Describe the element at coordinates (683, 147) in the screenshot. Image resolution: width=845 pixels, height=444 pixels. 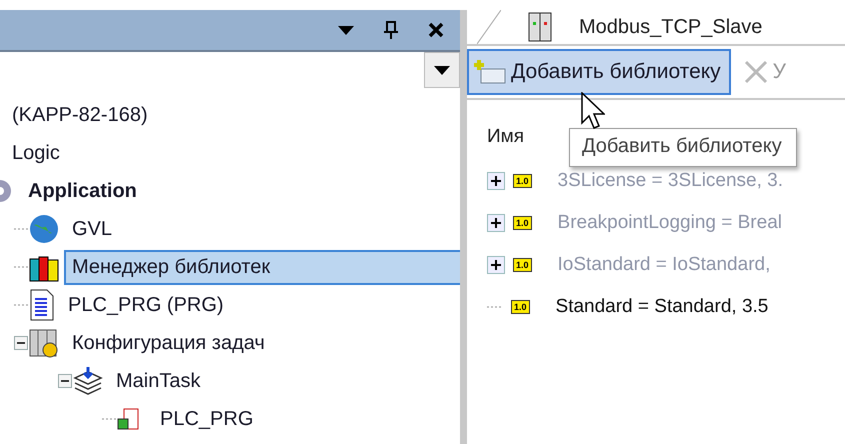
I see `tooltip: Добавить библиотеку` at that location.